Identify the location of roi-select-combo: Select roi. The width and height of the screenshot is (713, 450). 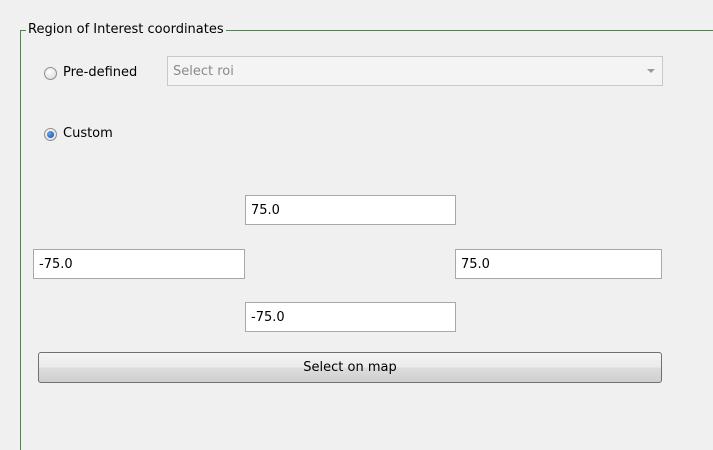
(415, 71).